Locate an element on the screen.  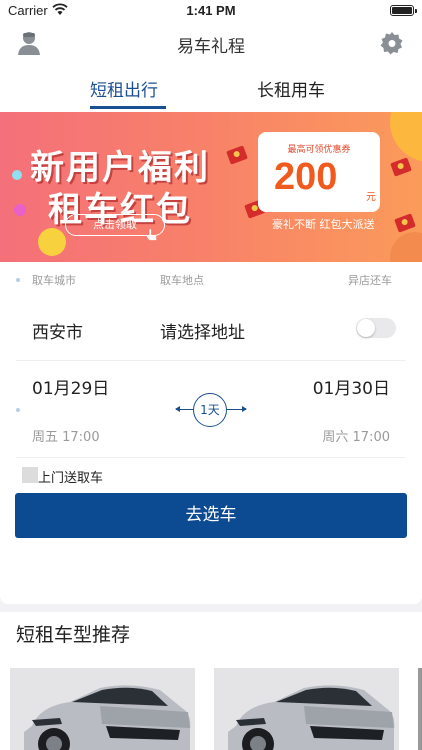
rental-type-tabs: 短租出行 长租用车 is located at coordinates (211, 89).